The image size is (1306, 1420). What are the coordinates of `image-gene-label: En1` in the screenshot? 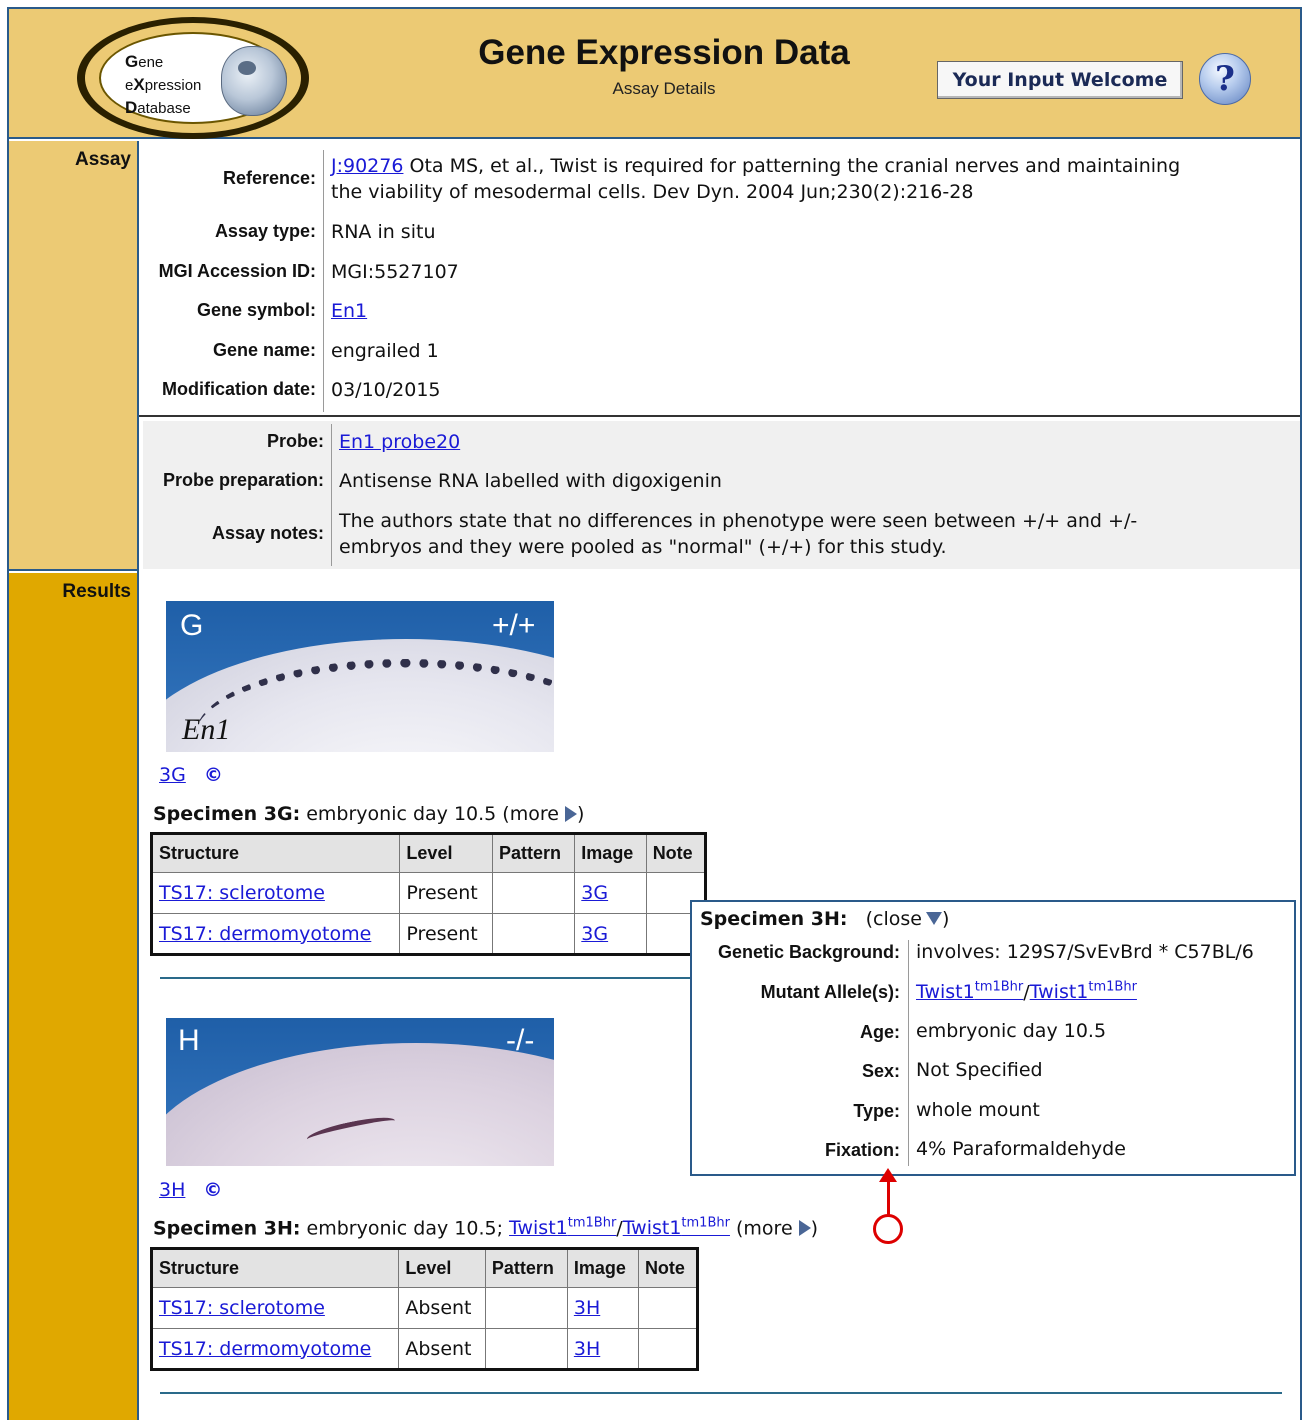 It's located at (206, 729).